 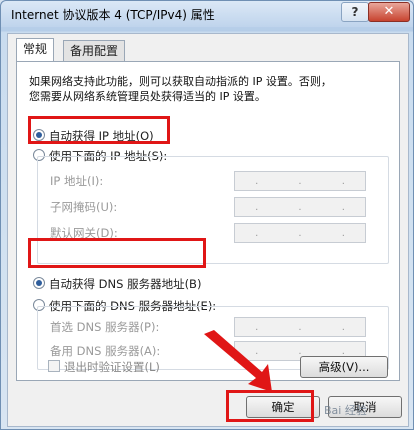 What do you see at coordinates (101, 136) in the screenshot?
I see `auto-ip-label: 自动获得 IP 地址(O)` at bounding box center [101, 136].